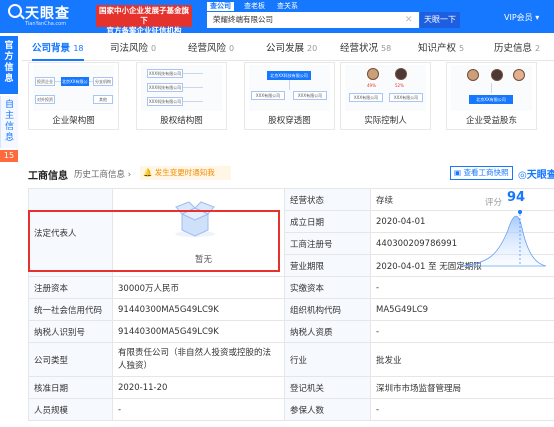  What do you see at coordinates (409, 20) in the screenshot?
I see `clear-icon: ✕` at bounding box center [409, 20].